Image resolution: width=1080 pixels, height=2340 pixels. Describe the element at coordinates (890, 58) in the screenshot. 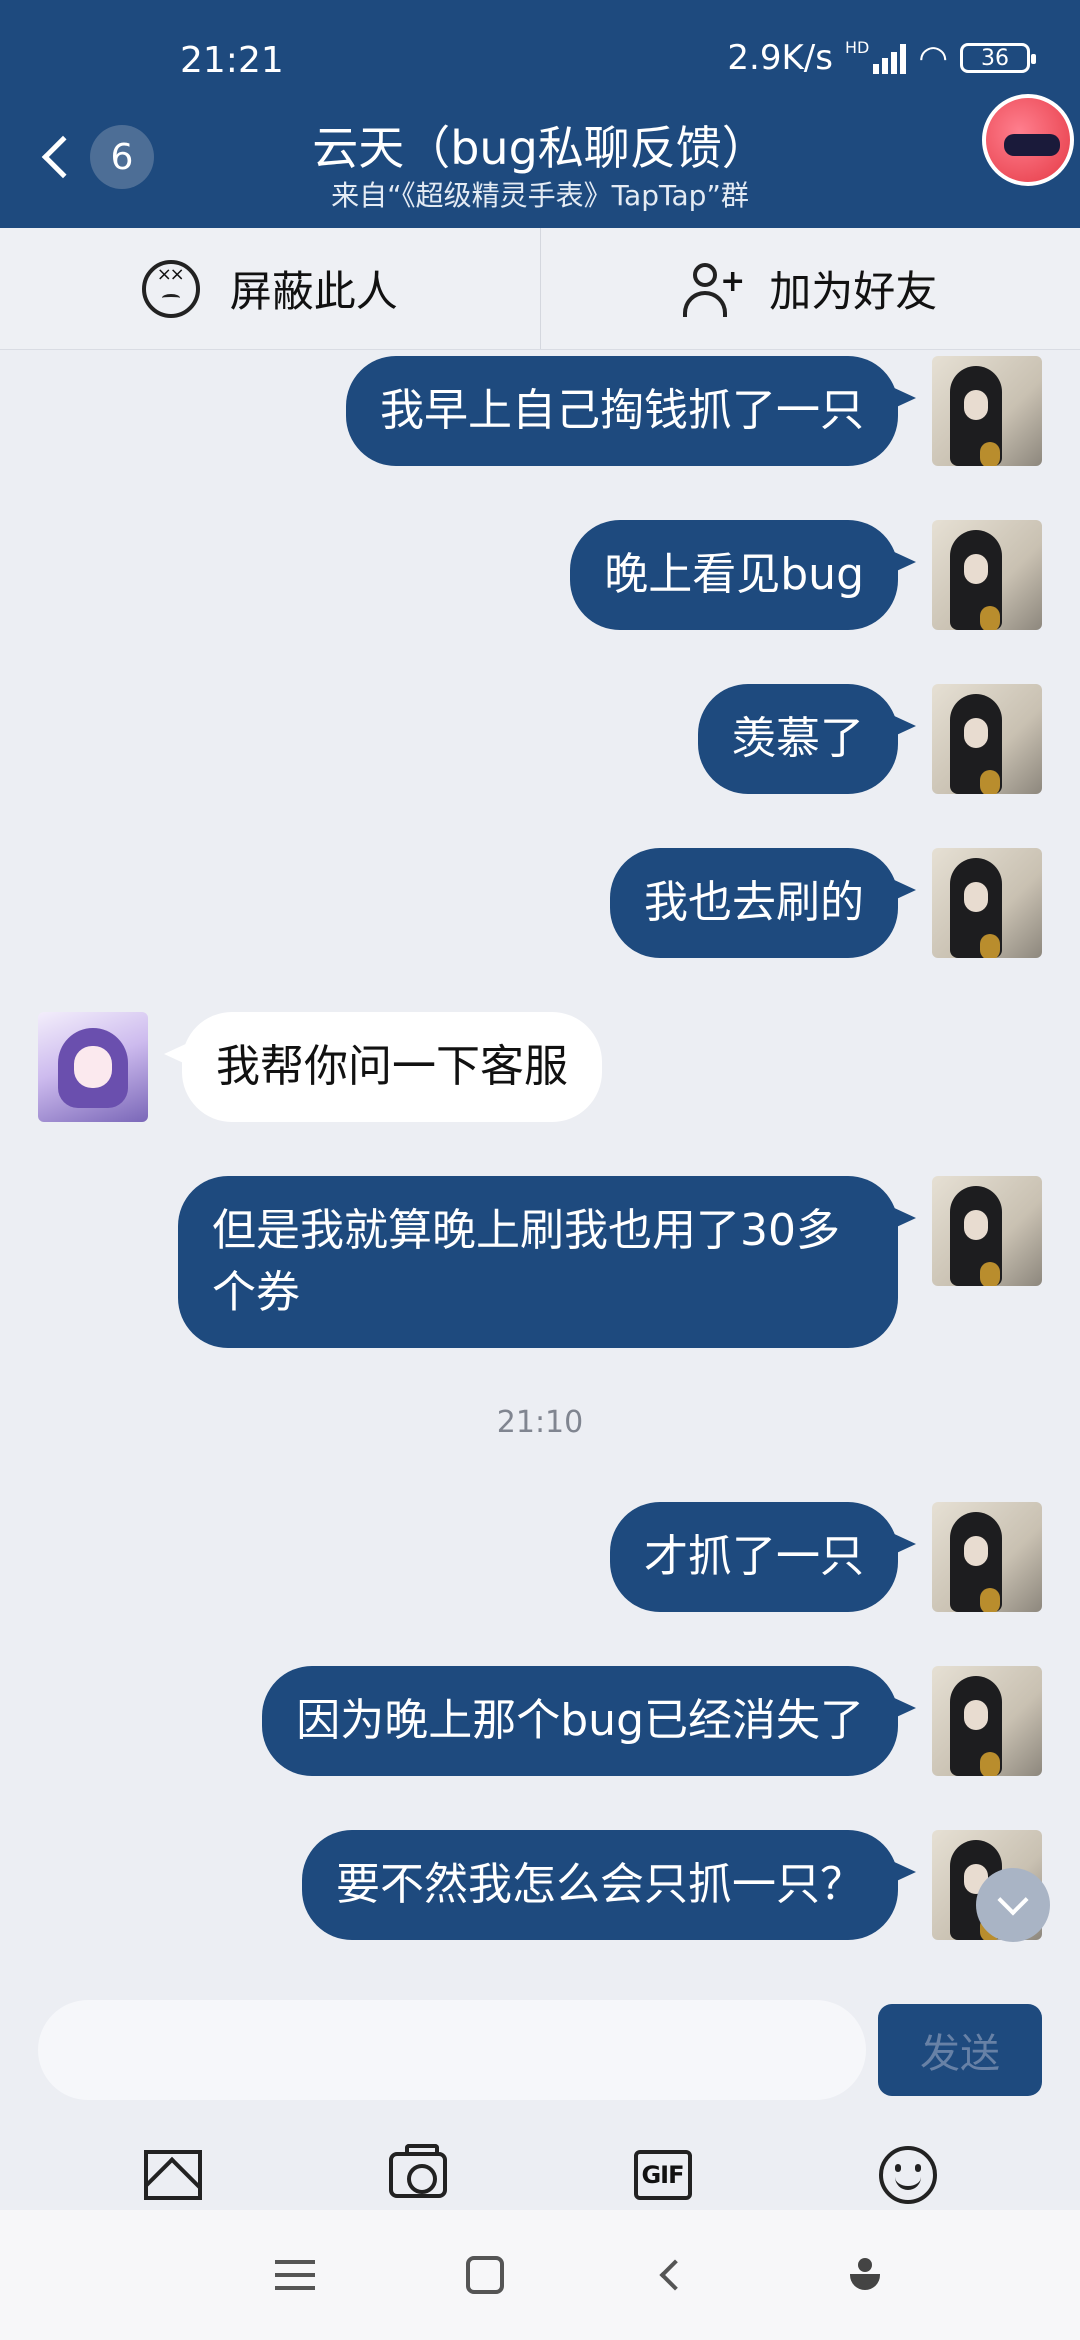

I see `signal-icon` at that location.